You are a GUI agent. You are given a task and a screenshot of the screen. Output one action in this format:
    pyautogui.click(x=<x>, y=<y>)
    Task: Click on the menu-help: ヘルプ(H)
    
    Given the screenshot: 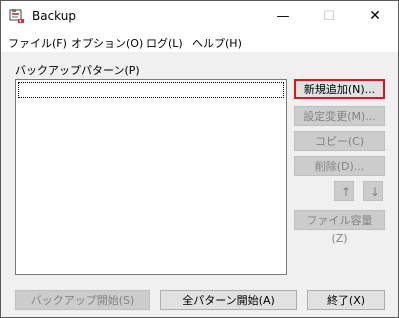 What is the action you would take?
    pyautogui.click(x=217, y=43)
    